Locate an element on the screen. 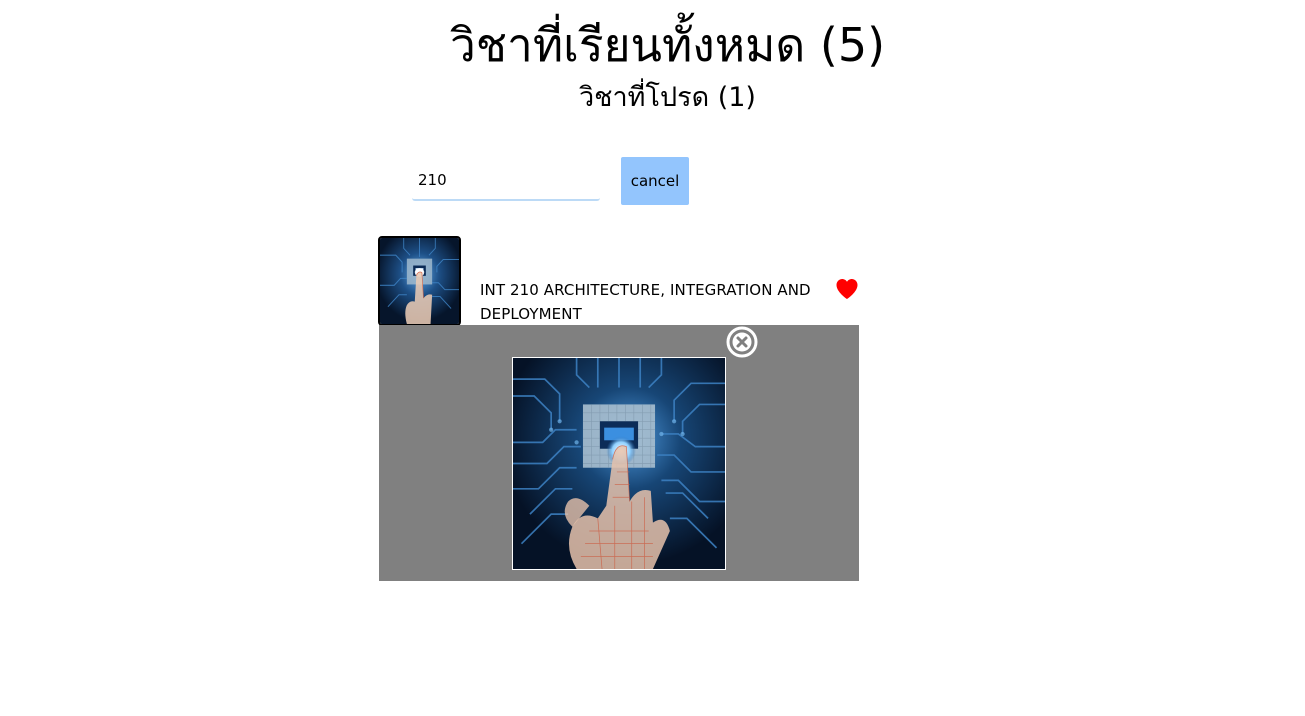 This screenshot has height=716, width=1305. course-thumbnail is located at coordinates (419, 281).